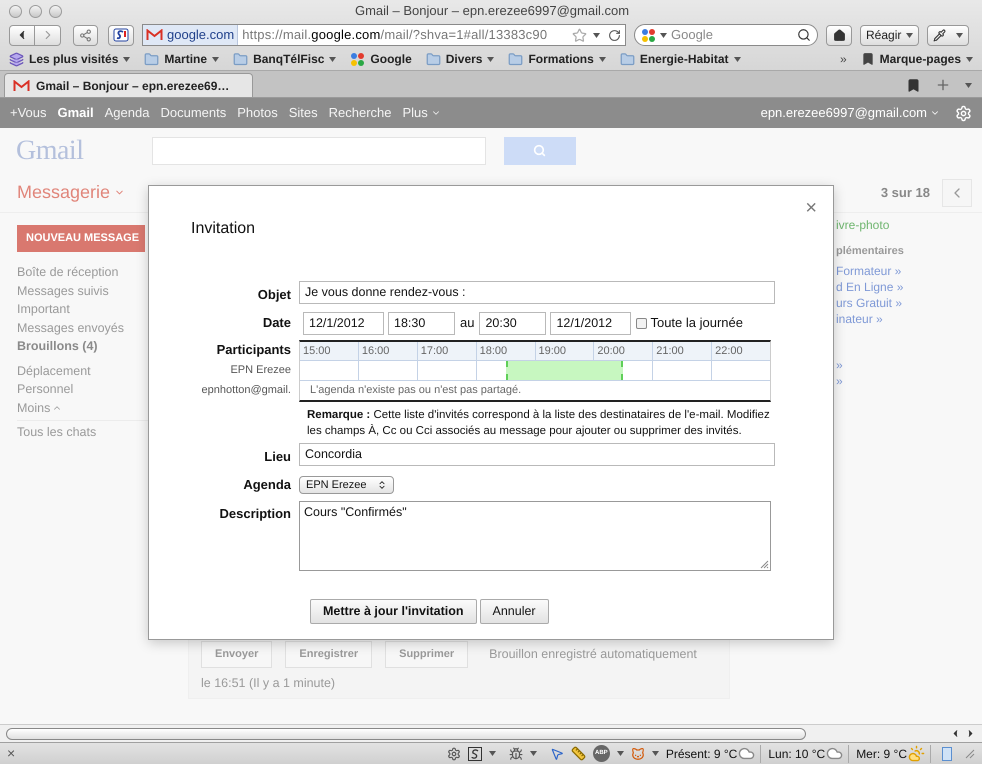  I want to click on dialog-button: Mettre à jour l'invitation, so click(393, 611).